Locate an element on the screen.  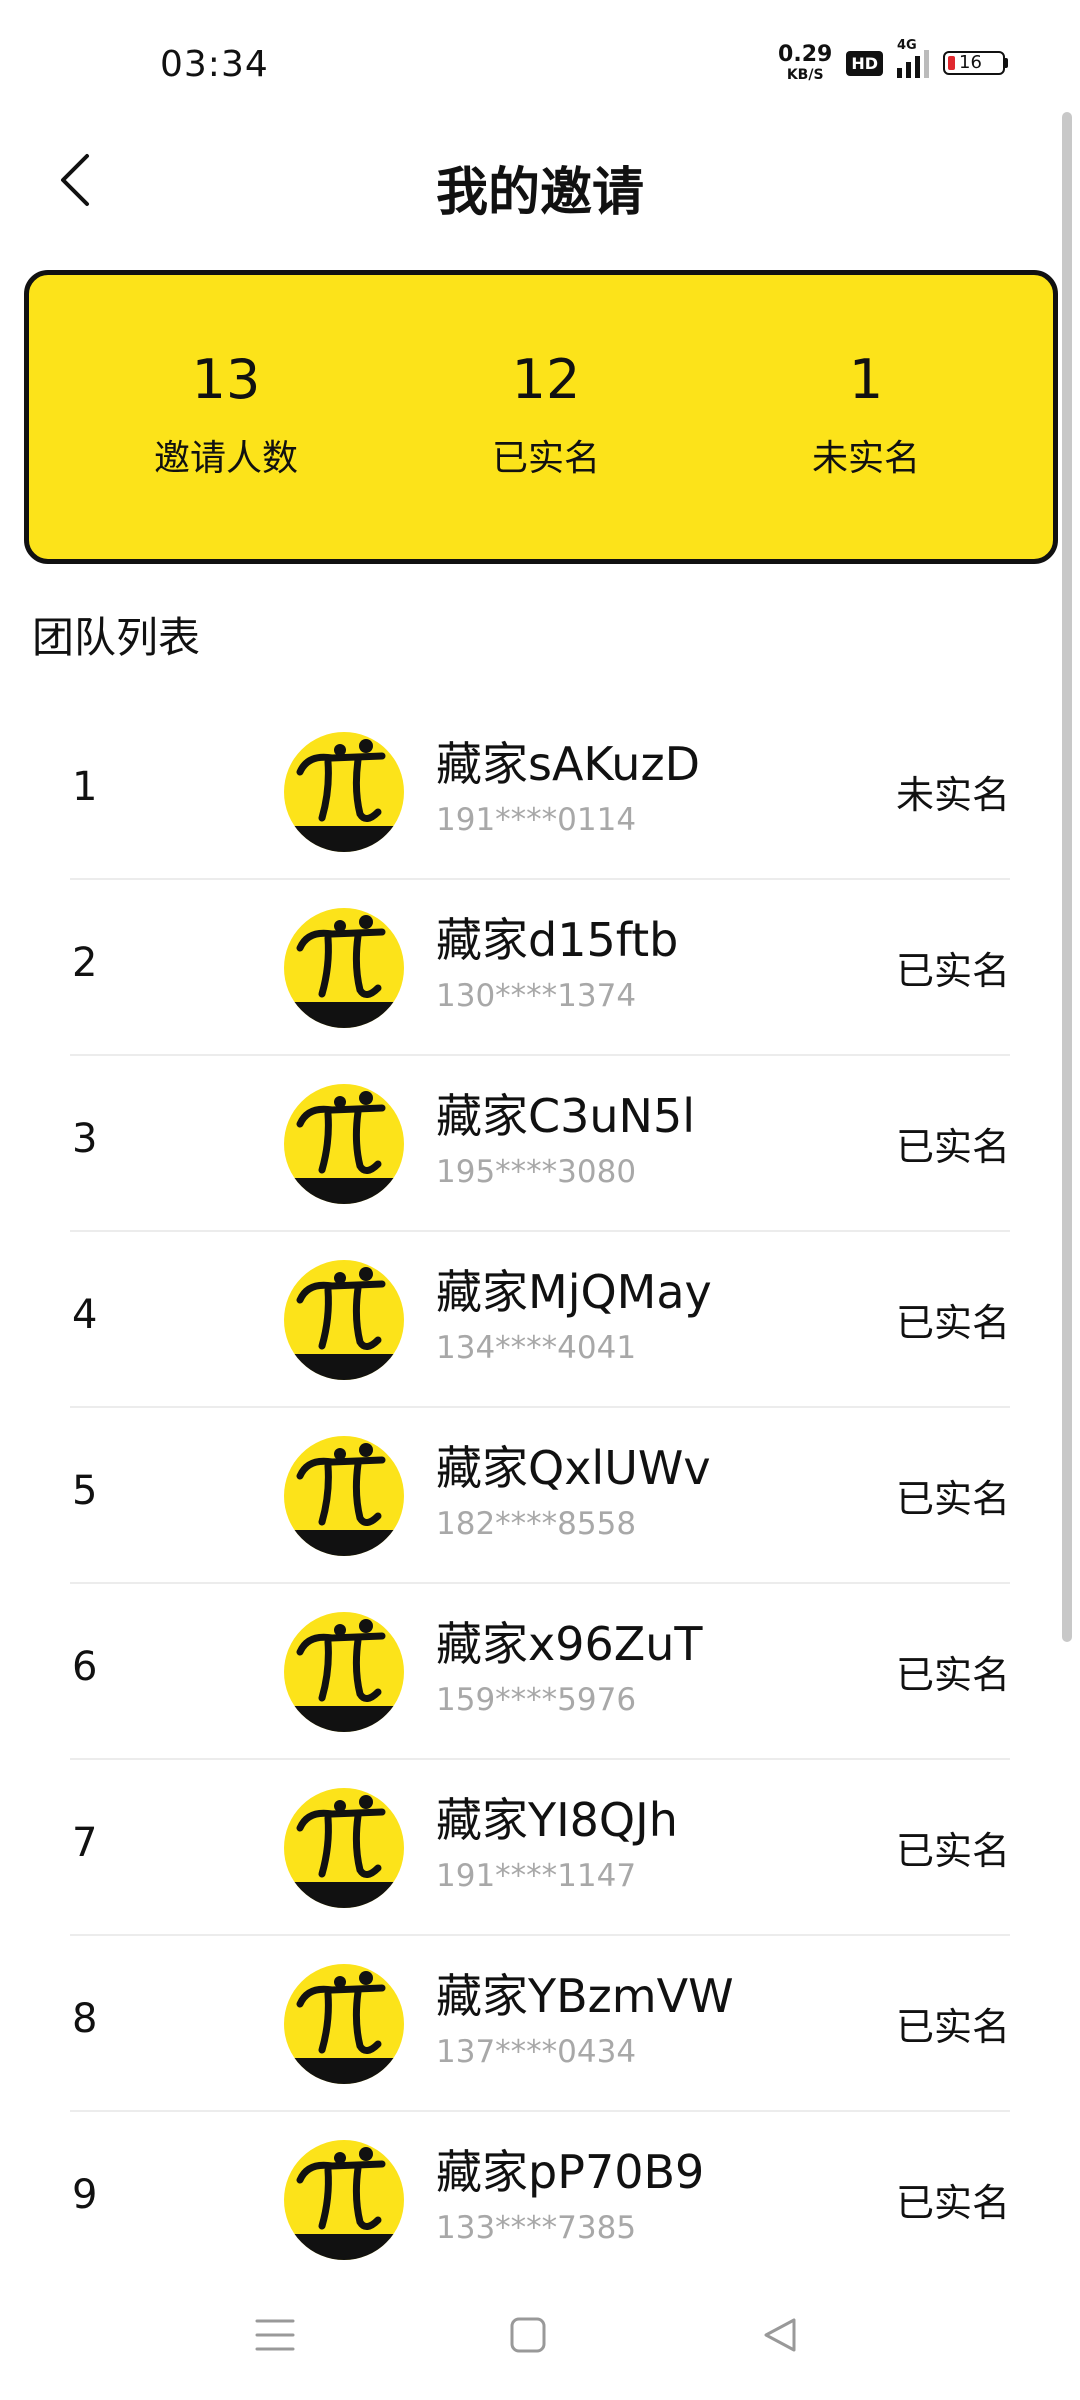
team-list-title: 团队列表 is located at coordinates (116, 637).